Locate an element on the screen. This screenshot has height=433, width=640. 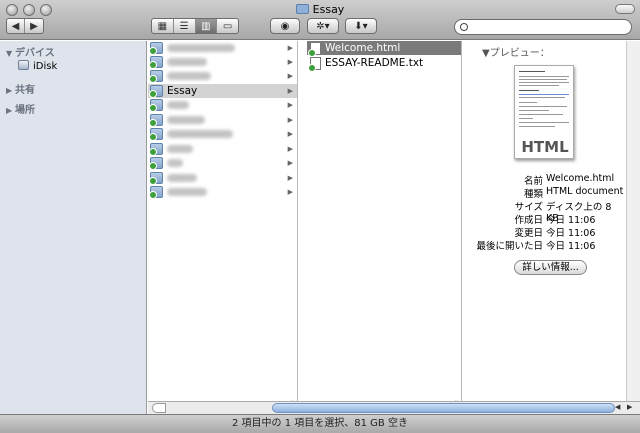
list-item-file: Welcome.html is located at coordinates (384, 49).